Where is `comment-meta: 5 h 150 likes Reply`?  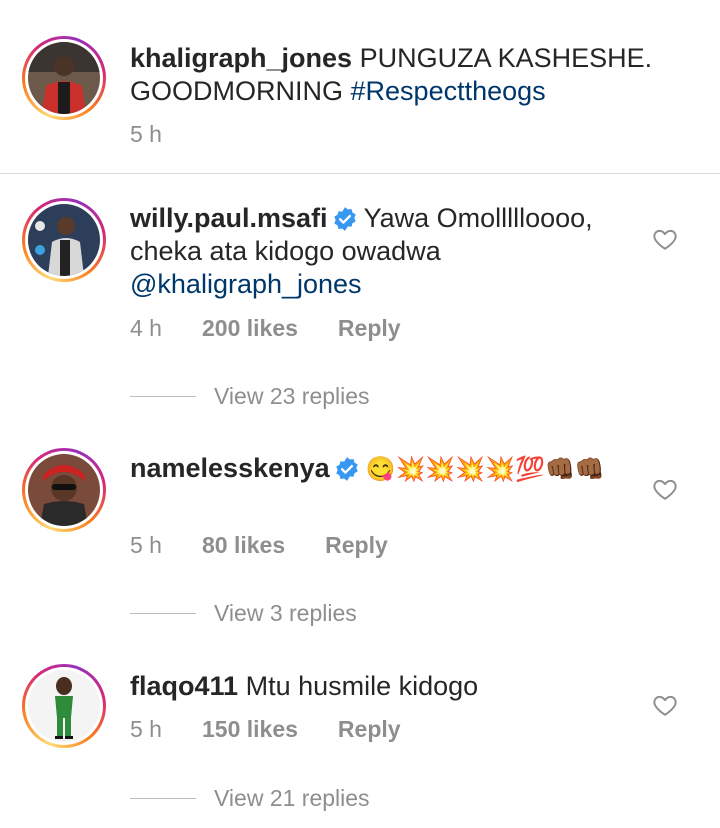
comment-meta: 5 h 150 likes Reply is located at coordinates (265, 729).